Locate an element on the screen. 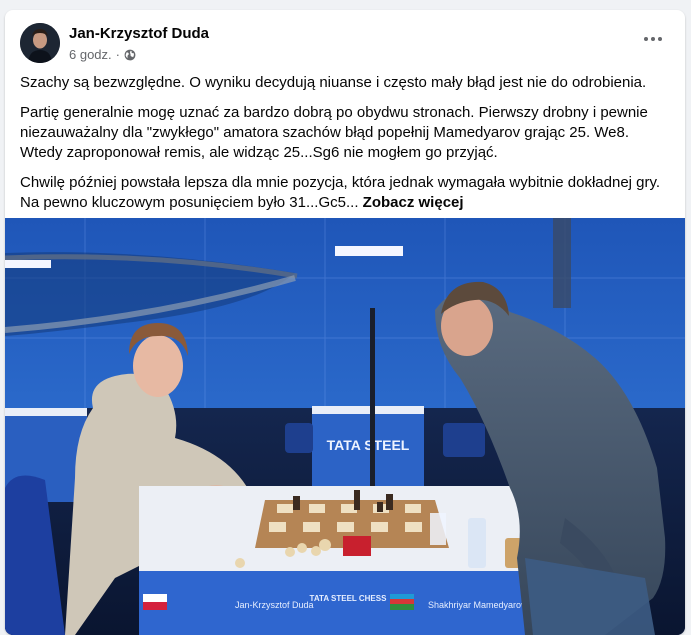 The width and height of the screenshot is (691, 635). avatar-image is located at coordinates (40, 43).